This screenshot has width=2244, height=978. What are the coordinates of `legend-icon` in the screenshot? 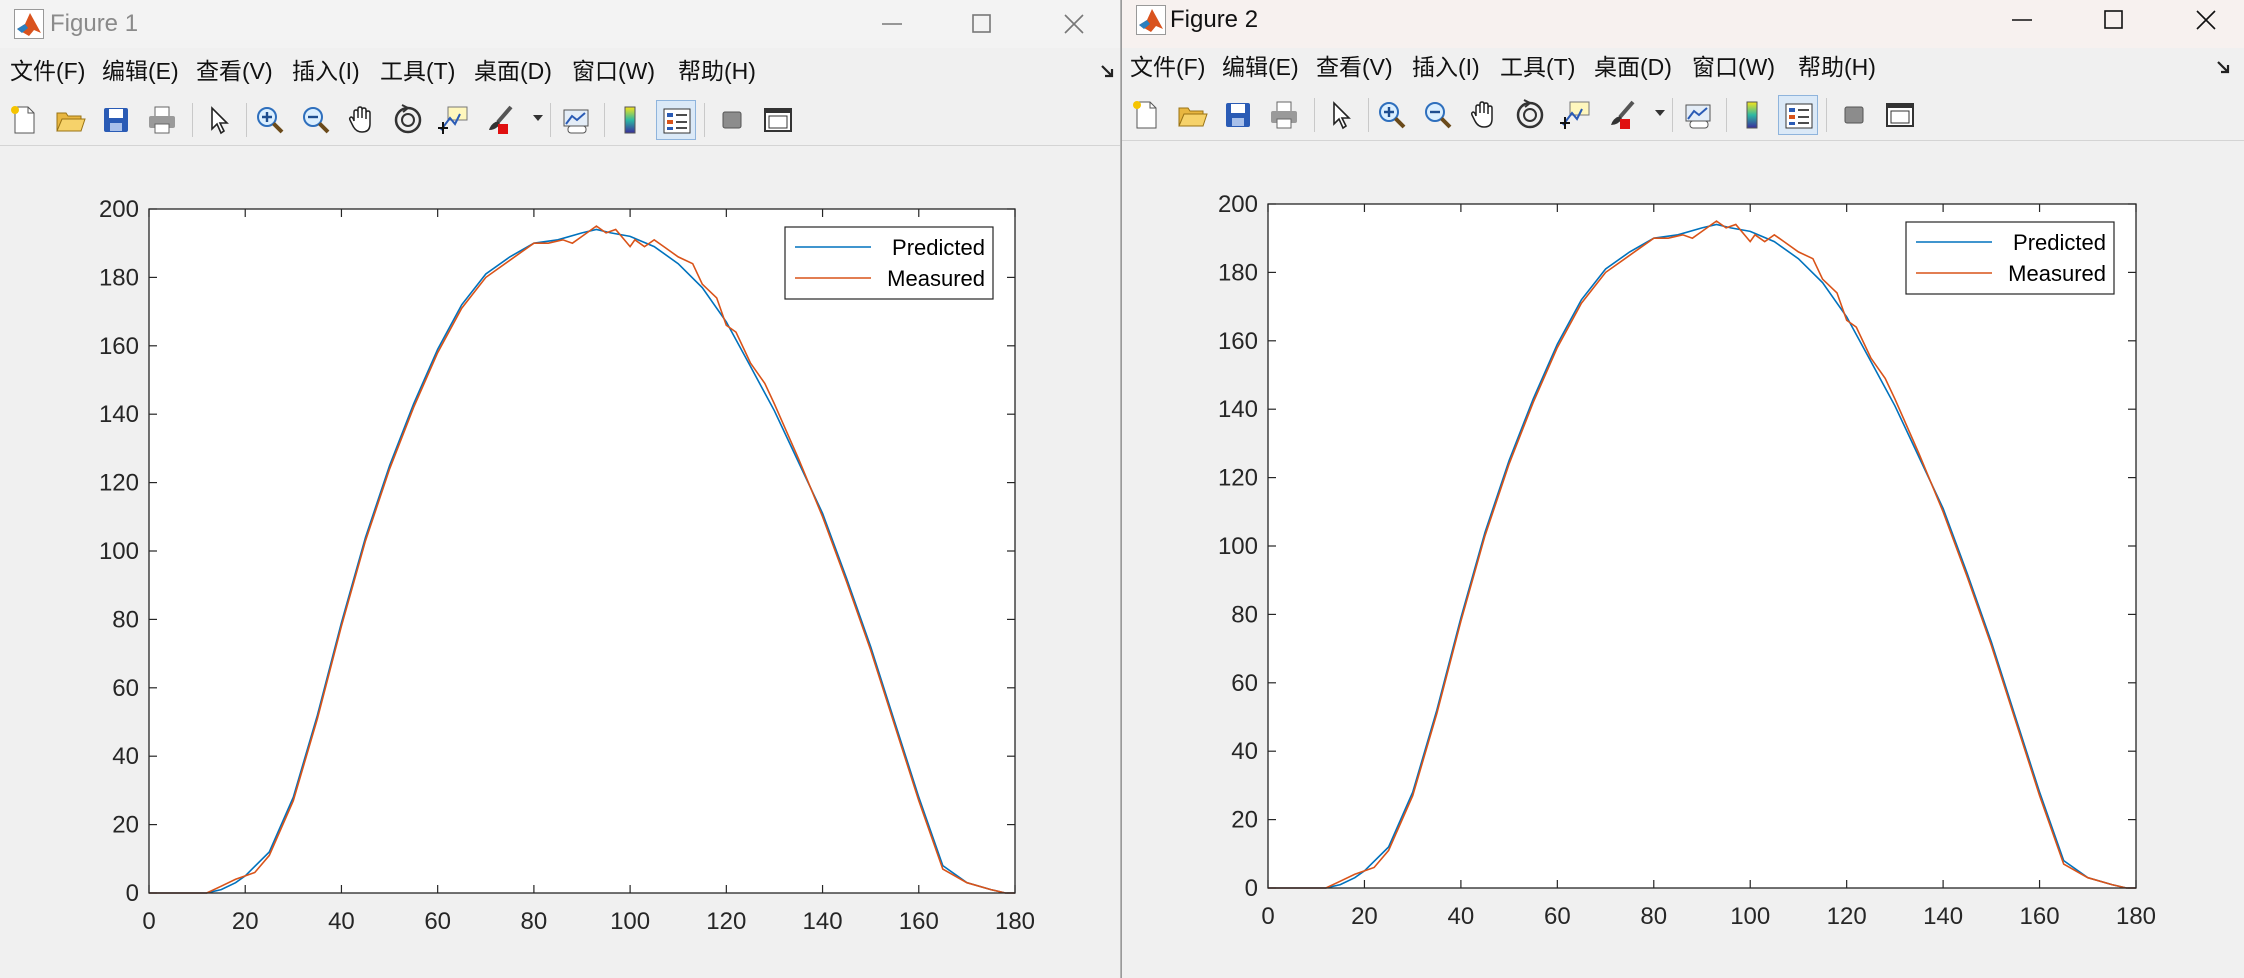 It's located at (1799, 116).